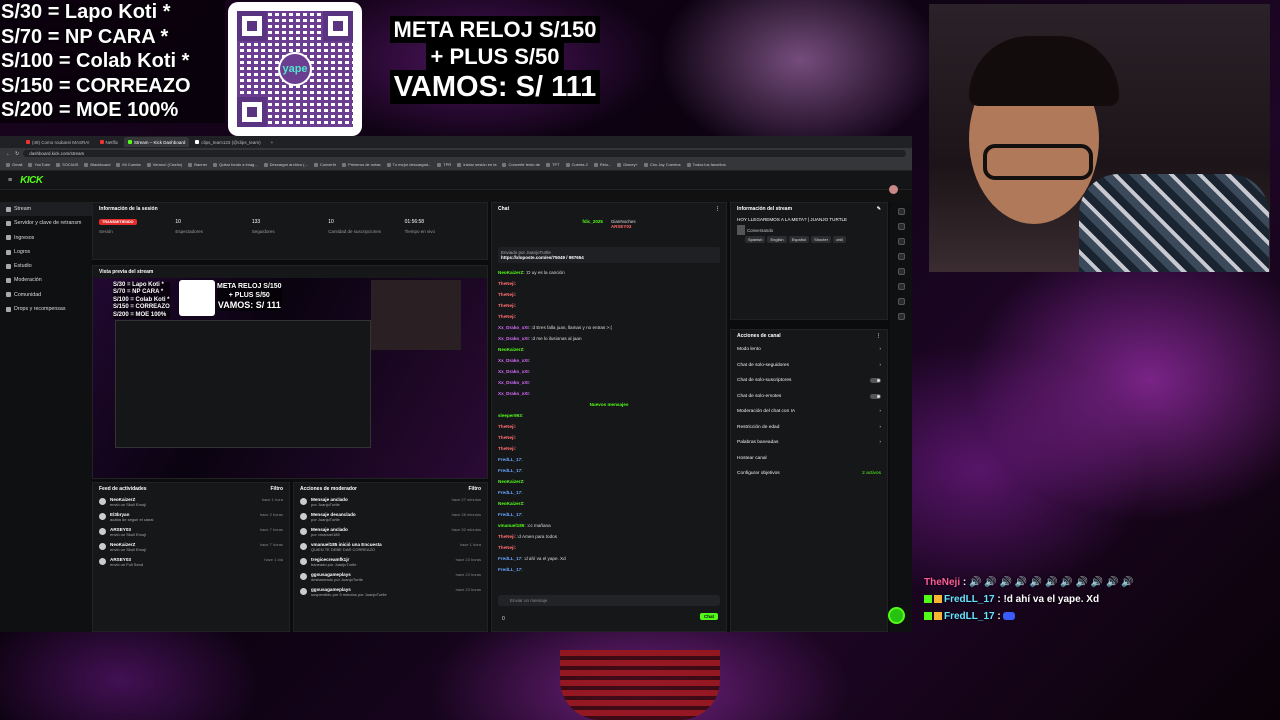 The height and width of the screenshot is (720, 1280). Describe the element at coordinates (893, 189) in the screenshot. I see `avatar` at that location.